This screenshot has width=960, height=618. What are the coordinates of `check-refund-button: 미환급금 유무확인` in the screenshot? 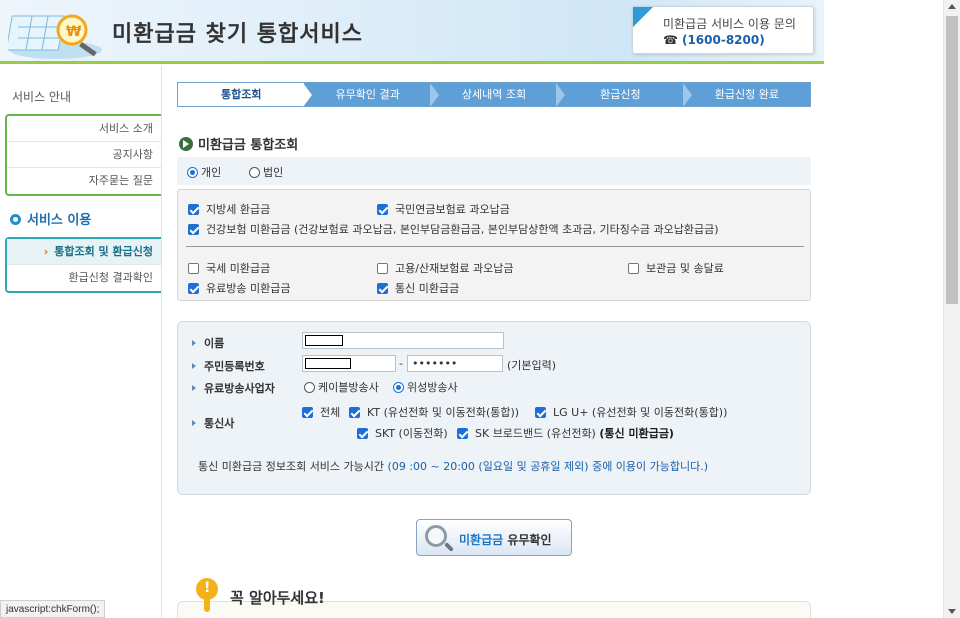 It's located at (494, 537).